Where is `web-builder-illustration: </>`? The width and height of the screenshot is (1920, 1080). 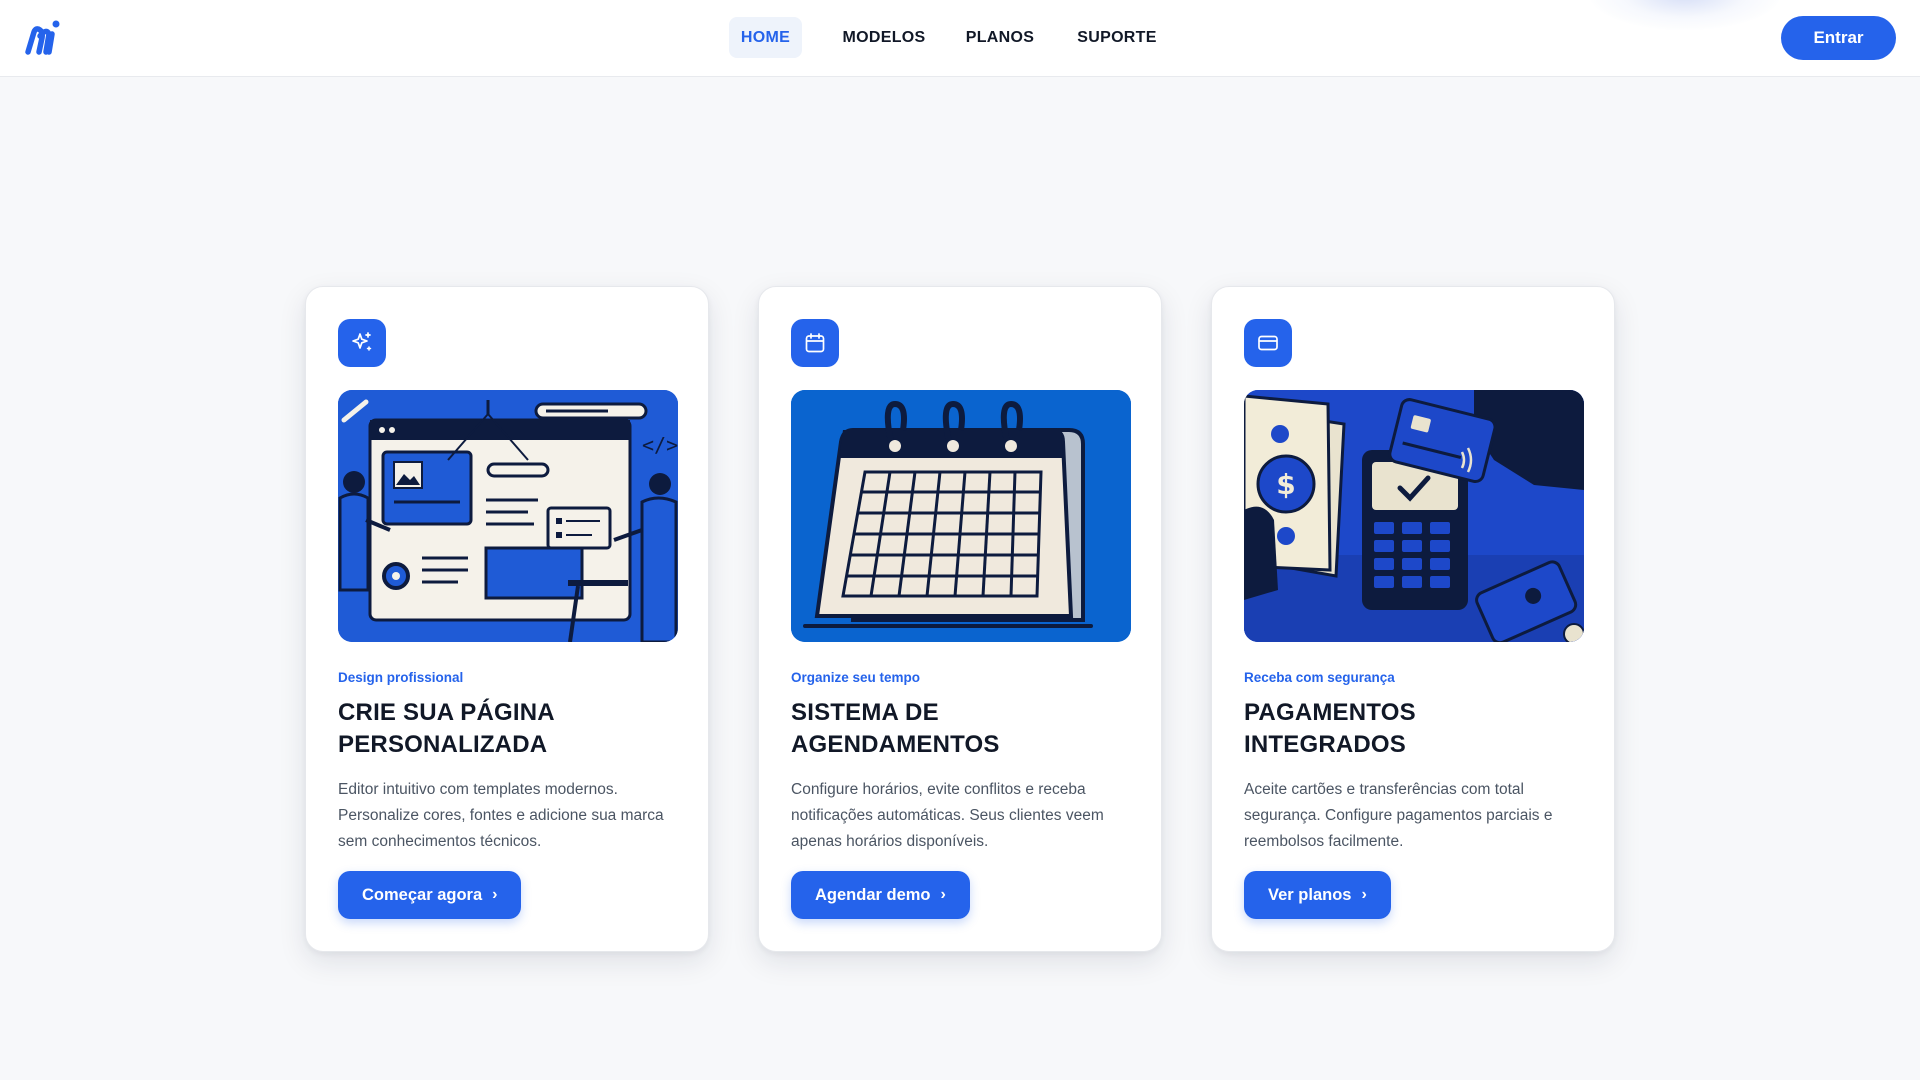 web-builder-illustration: </> is located at coordinates (508, 516).